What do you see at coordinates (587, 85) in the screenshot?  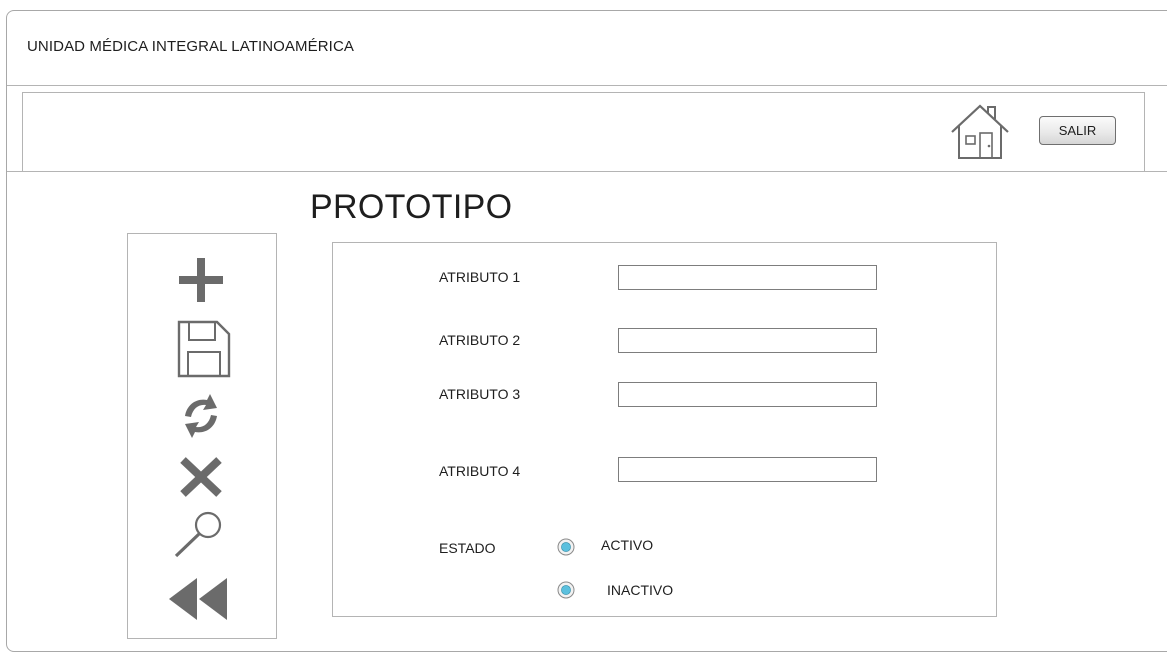 I see `title-divider` at bounding box center [587, 85].